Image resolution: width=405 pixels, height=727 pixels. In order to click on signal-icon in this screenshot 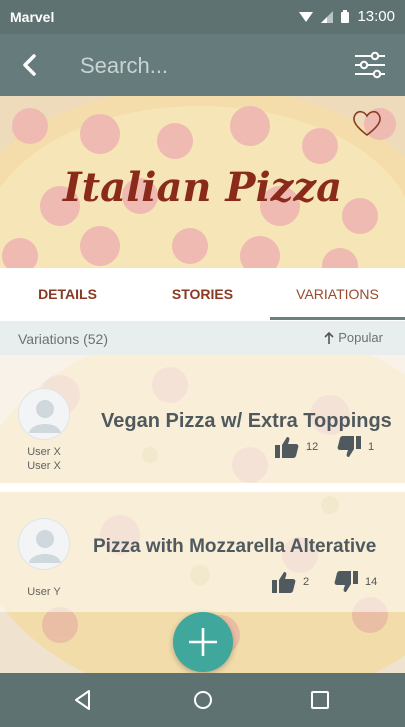, I will do `click(327, 16)`.